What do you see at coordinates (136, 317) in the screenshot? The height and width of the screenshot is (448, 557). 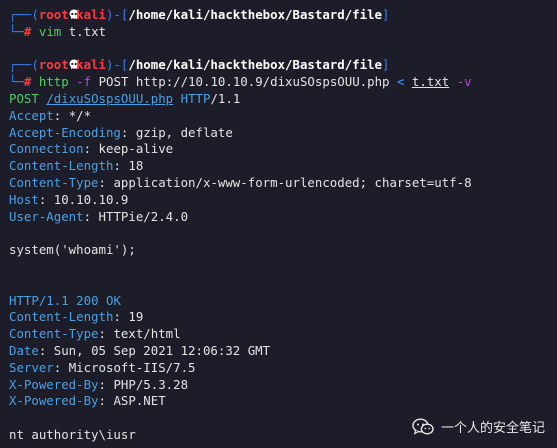 I see `header-value: 19` at bounding box center [136, 317].